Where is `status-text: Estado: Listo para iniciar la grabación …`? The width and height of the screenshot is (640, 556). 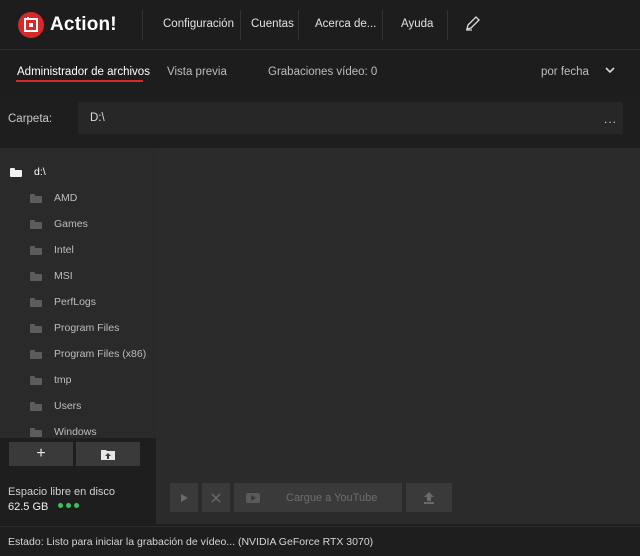
status-text: Estado: Listo para iniciar la grabación … is located at coordinates (191, 542).